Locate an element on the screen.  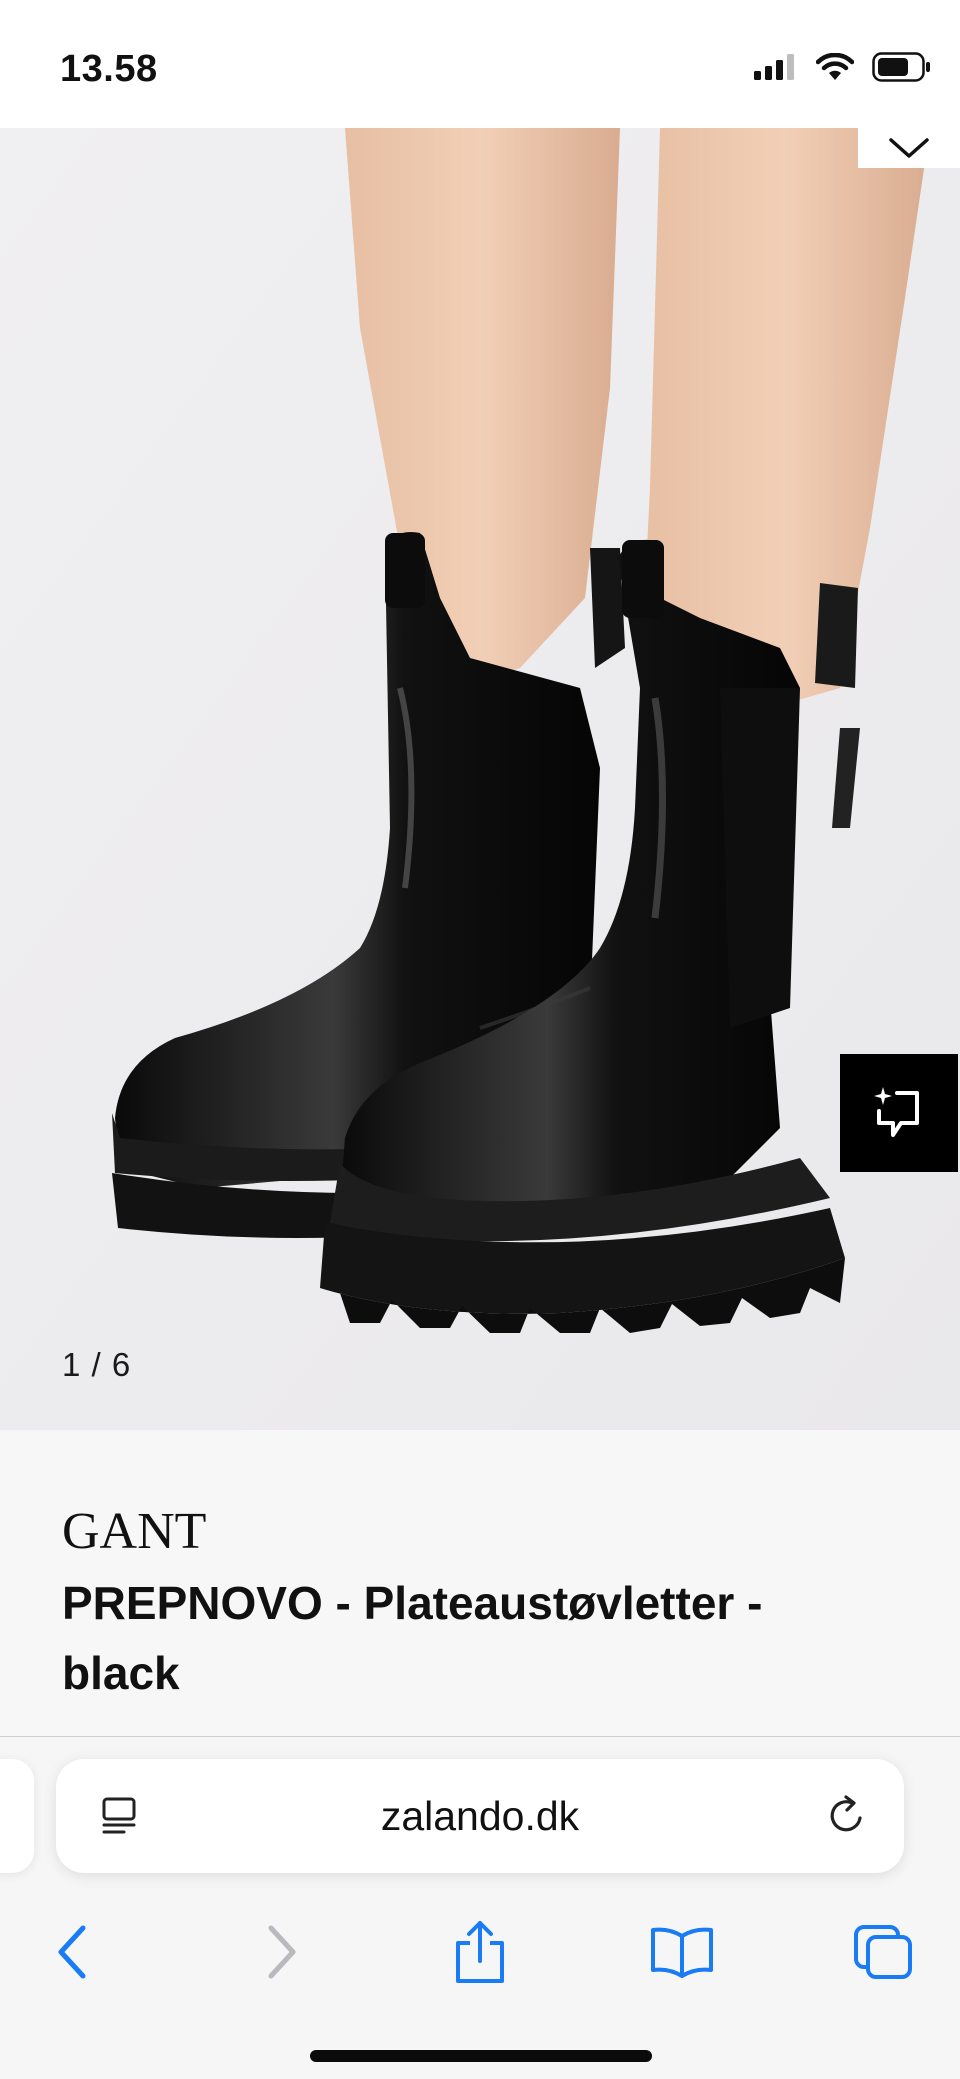
share-icon is located at coordinates (480, 1952).